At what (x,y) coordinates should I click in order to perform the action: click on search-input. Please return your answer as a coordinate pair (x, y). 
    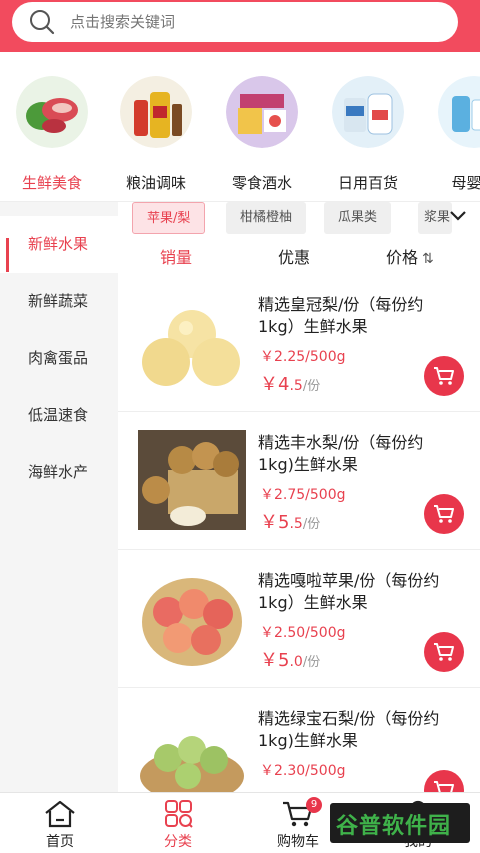
    Looking at the image, I should click on (250, 22).